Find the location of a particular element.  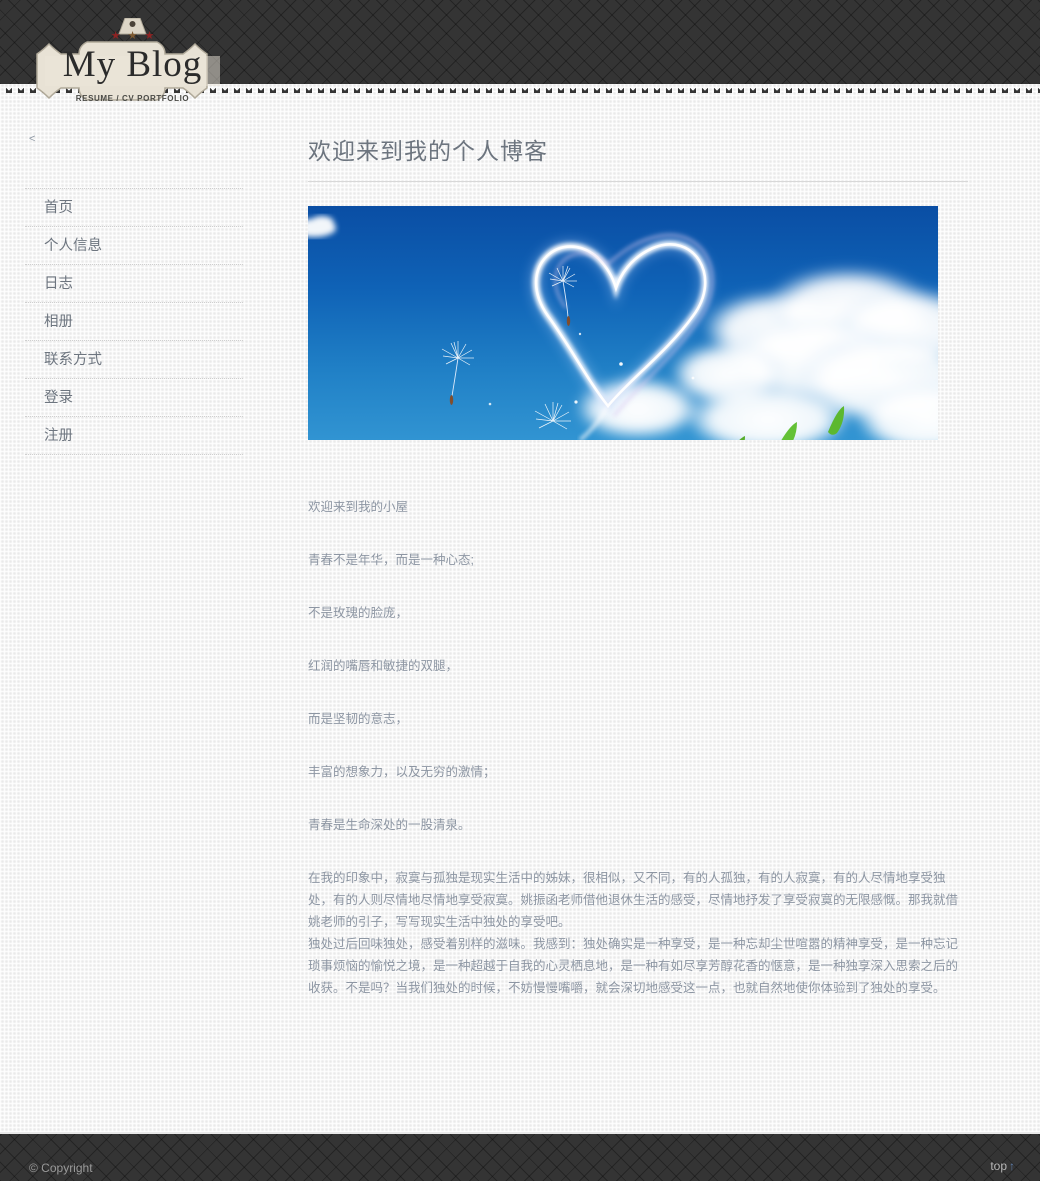

sidebar-item-album: 相册 is located at coordinates (134, 322).